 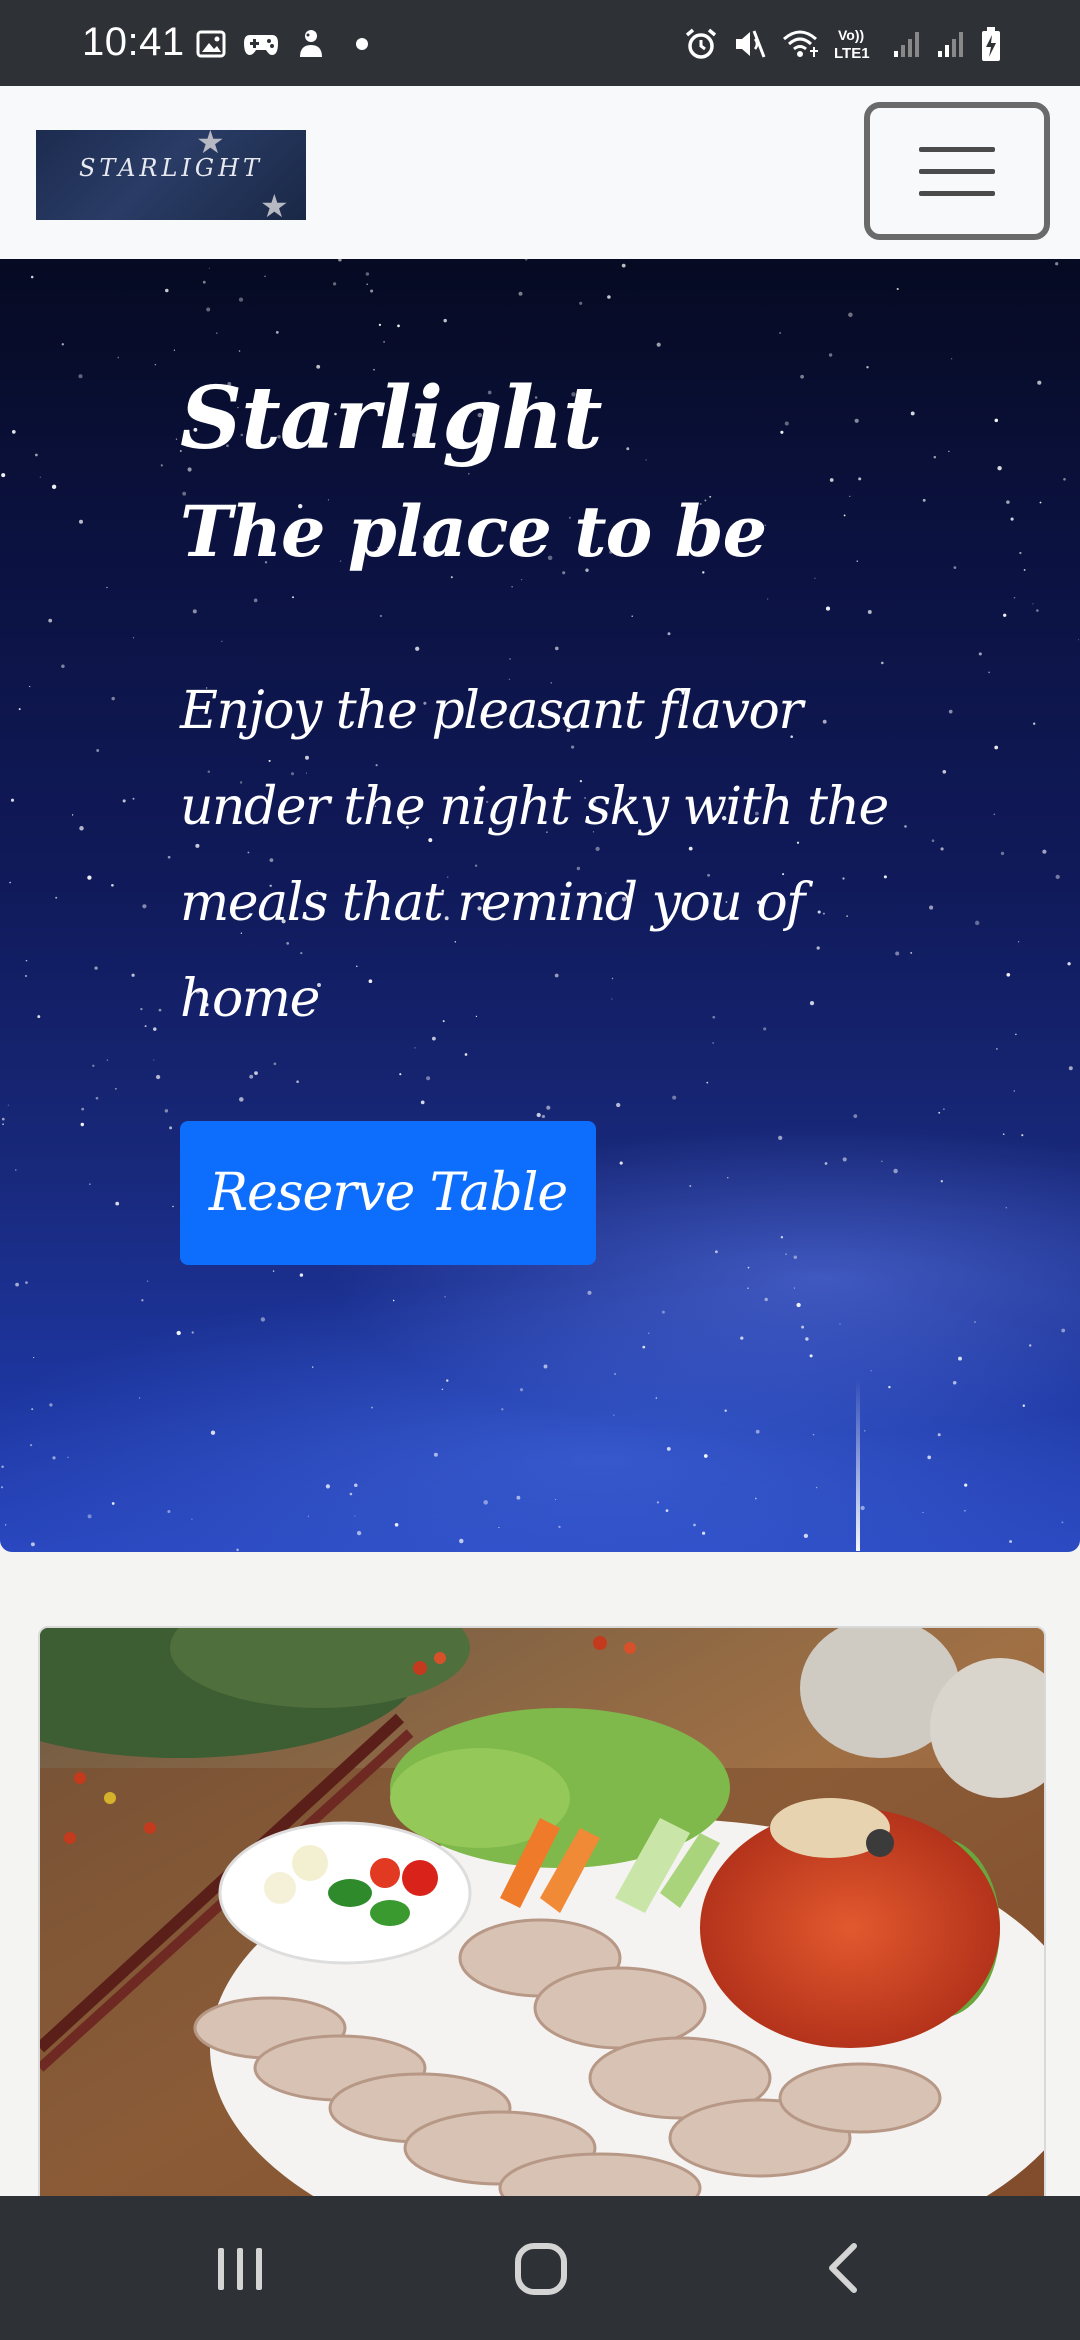 I want to click on home-icon, so click(x=541, y=2271).